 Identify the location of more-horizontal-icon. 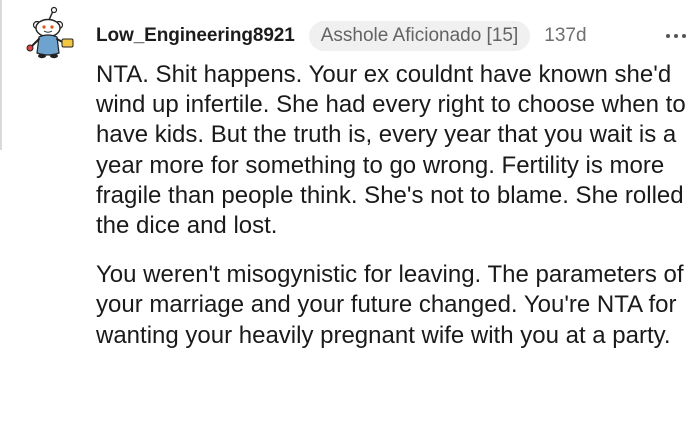
(676, 36).